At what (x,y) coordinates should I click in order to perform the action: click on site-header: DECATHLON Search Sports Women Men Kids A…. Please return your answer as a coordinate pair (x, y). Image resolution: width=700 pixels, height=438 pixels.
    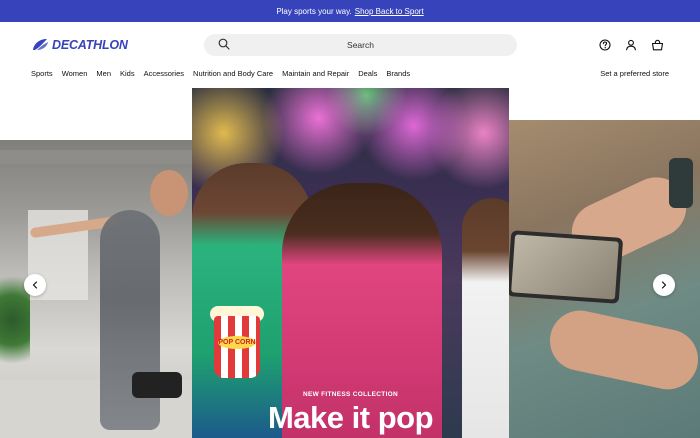
    Looking at the image, I should click on (350, 53).